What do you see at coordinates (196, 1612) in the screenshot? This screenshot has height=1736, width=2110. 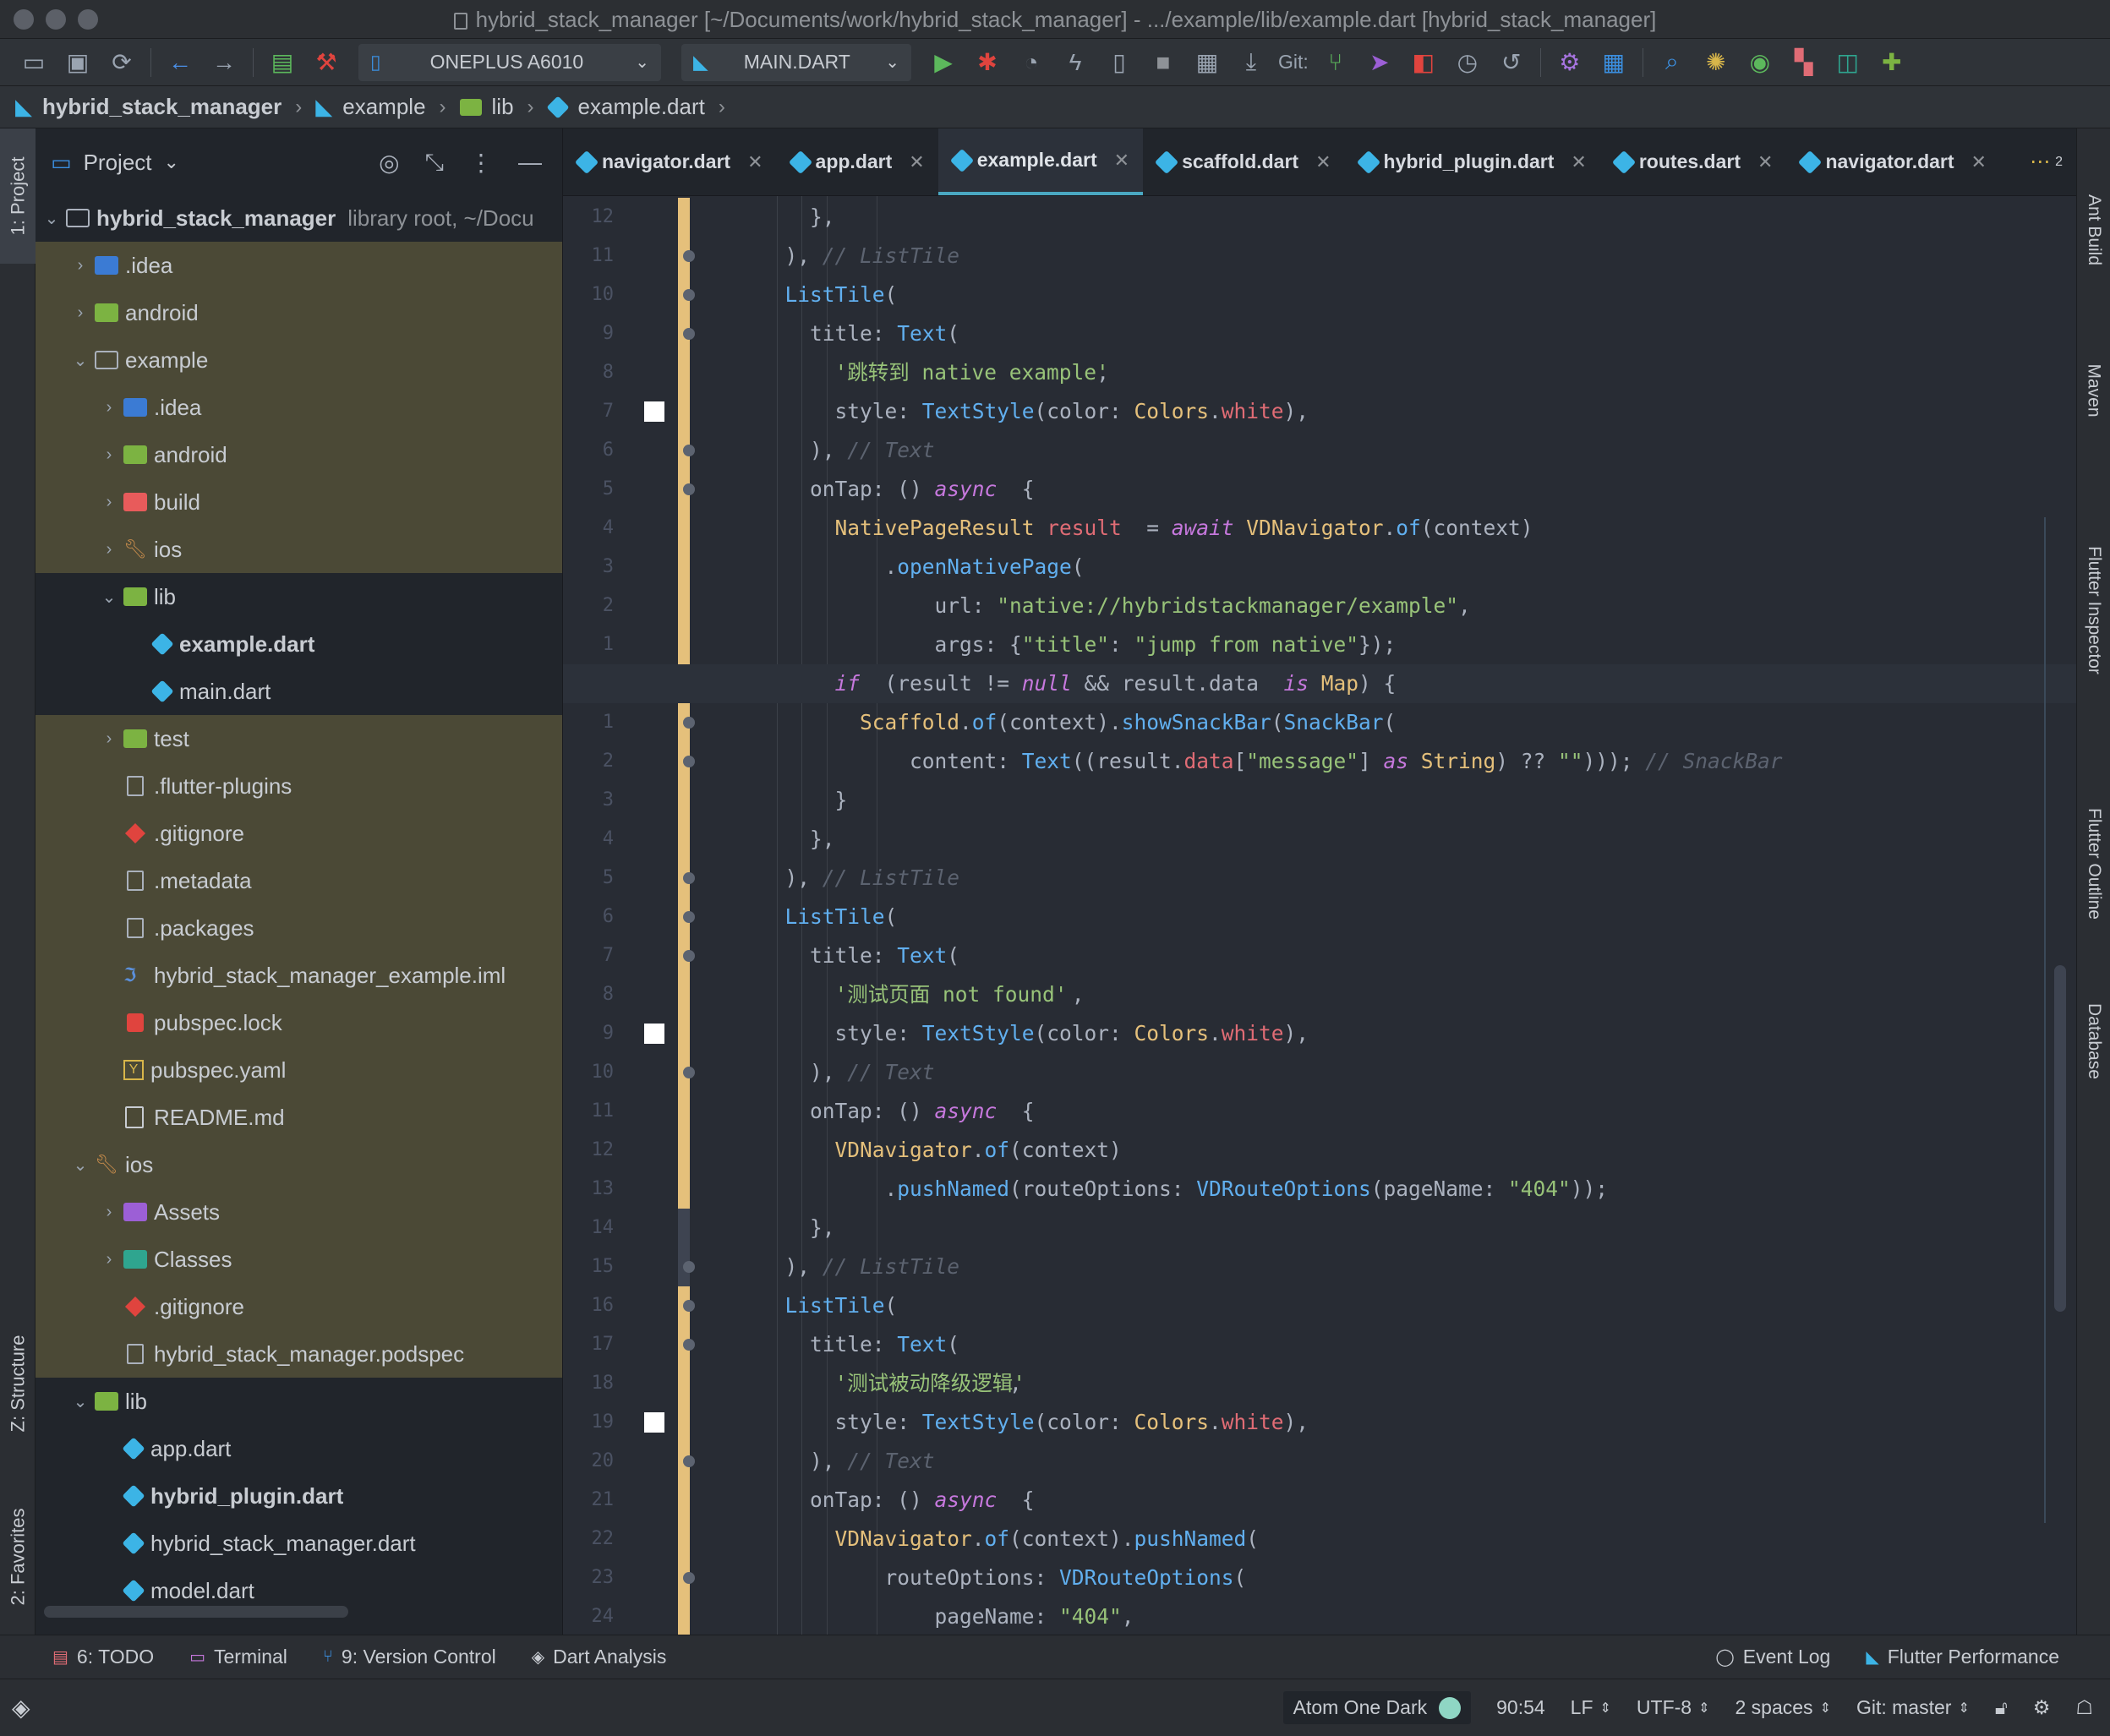 I see `project-horizontal-scrollbar` at bounding box center [196, 1612].